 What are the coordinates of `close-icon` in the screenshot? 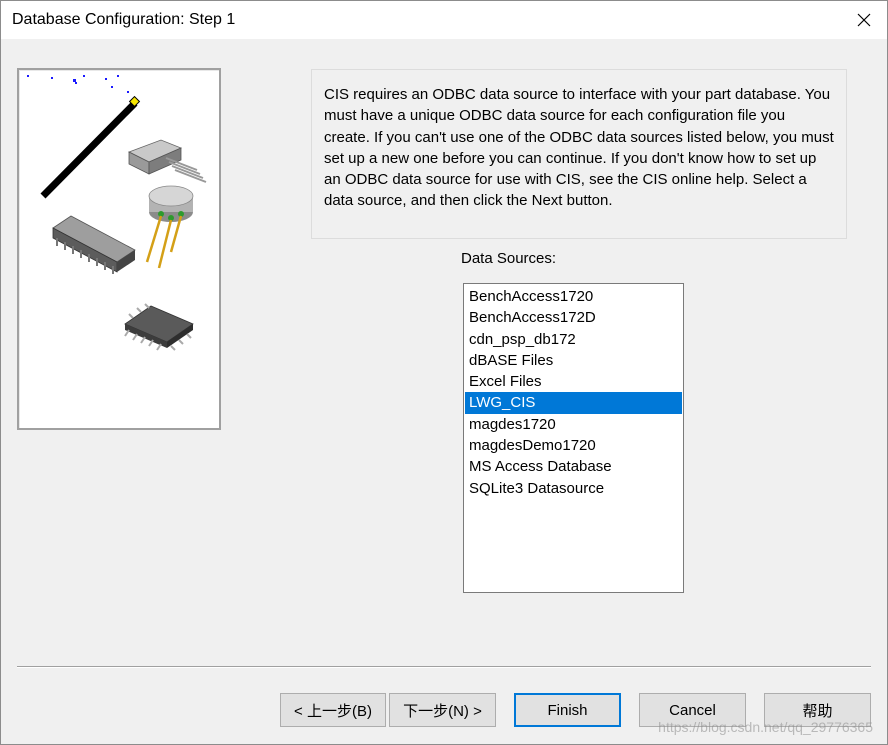 It's located at (864, 20).